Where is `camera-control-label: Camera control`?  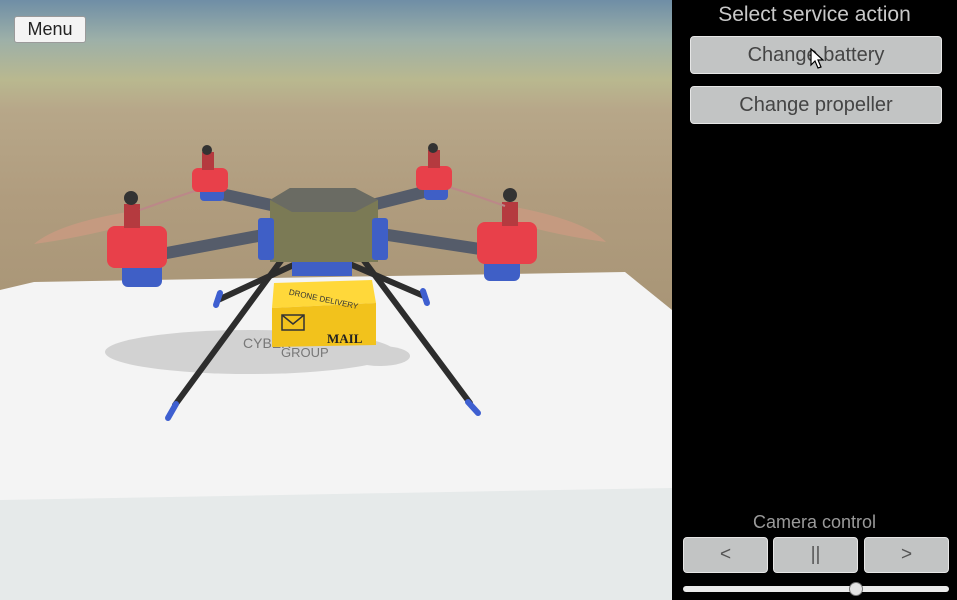
camera-control-label: Camera control is located at coordinates (814, 522).